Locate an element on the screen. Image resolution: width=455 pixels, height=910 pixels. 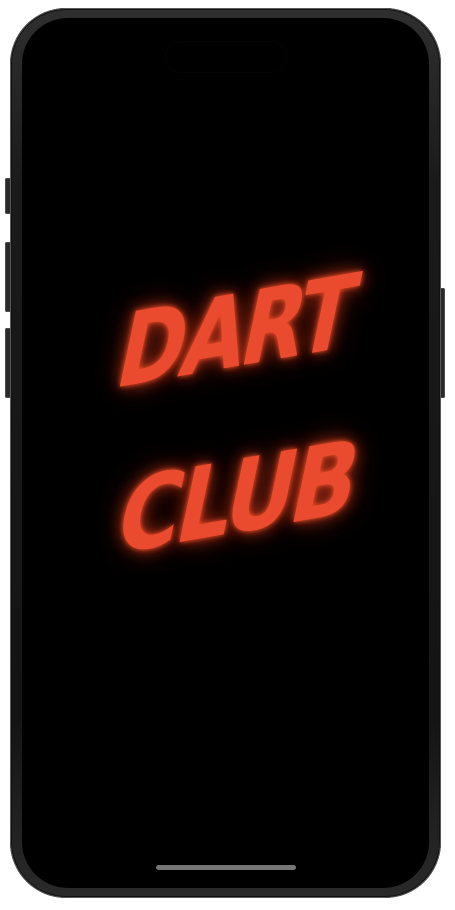
dynamic-island is located at coordinates (225, 57).